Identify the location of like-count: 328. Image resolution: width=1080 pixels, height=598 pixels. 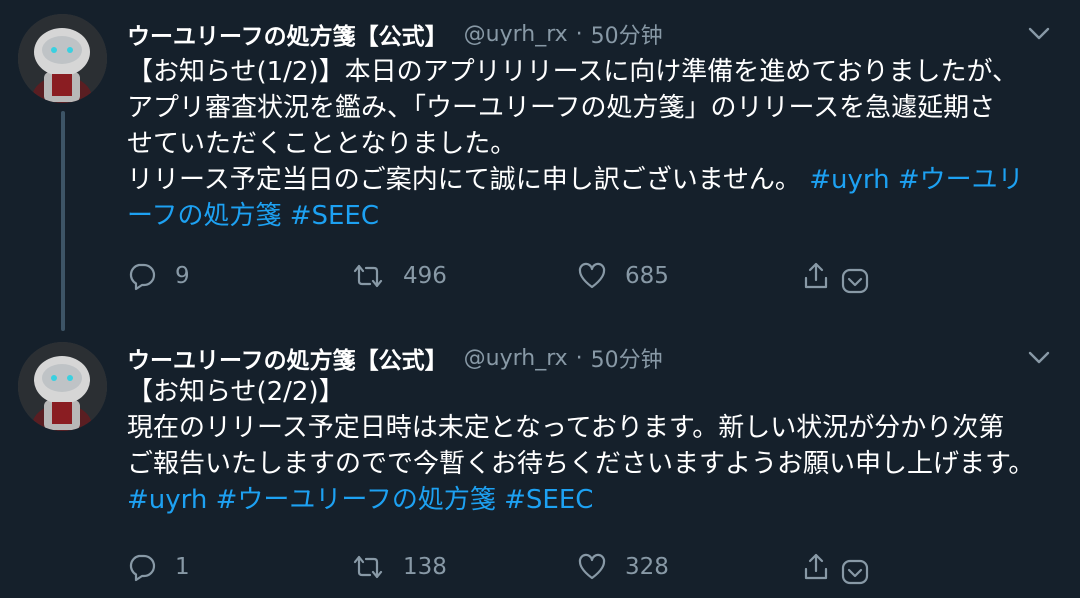
(647, 567).